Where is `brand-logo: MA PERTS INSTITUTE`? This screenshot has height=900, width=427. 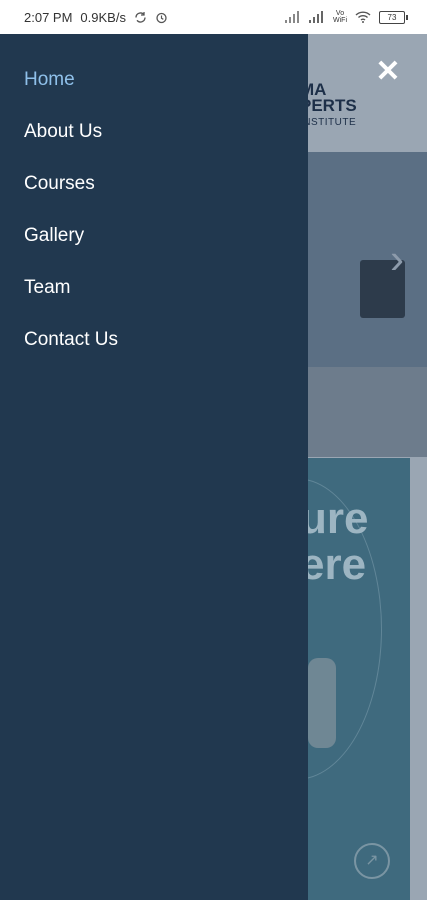 brand-logo: MA PERTS INSTITUTE is located at coordinates (328, 106).